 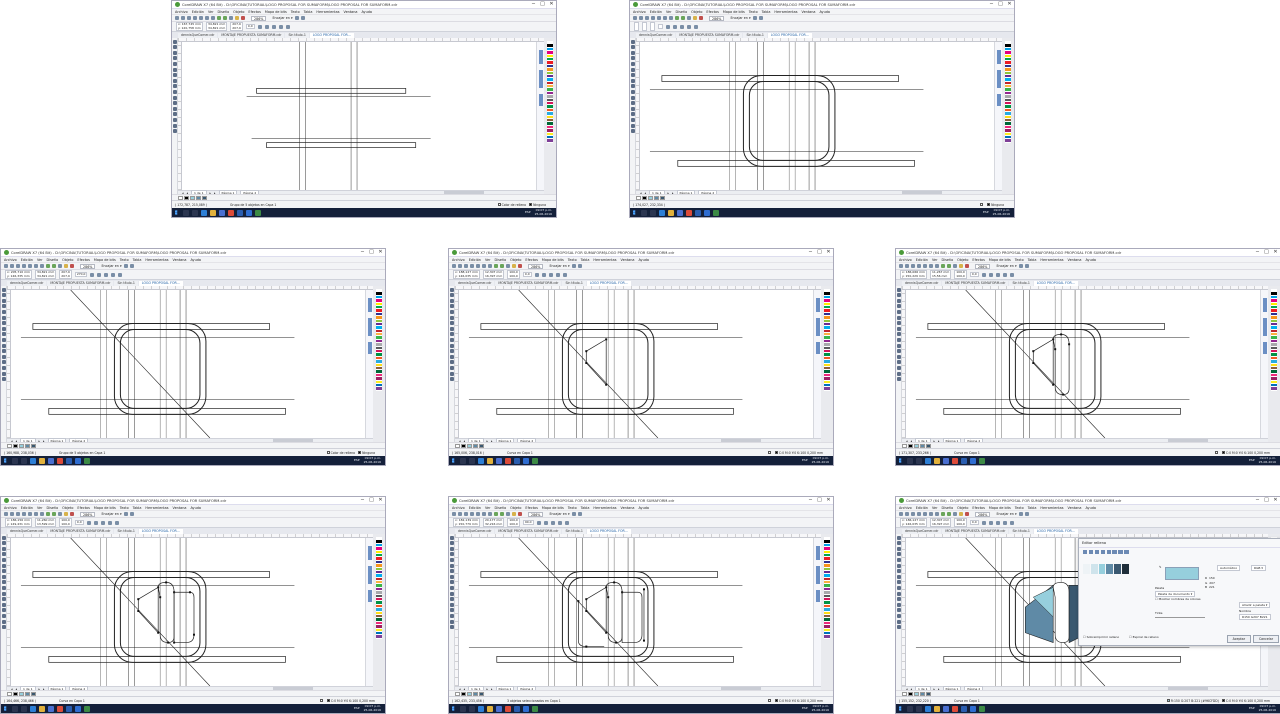 I want to click on fill-indicator, so click(x=982, y=205).